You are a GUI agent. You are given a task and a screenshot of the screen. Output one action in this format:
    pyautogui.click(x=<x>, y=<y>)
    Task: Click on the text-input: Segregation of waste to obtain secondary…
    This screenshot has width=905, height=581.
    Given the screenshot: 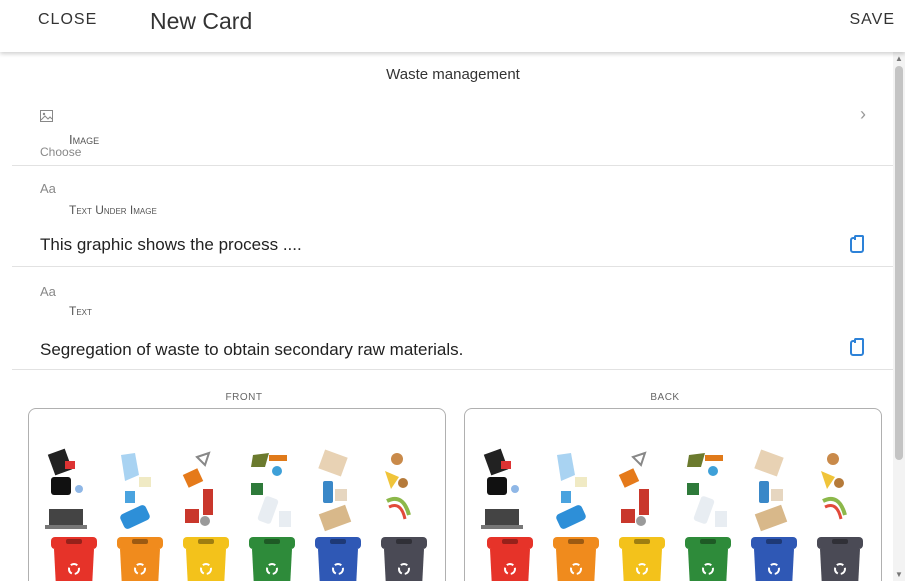 What is the action you would take?
    pyautogui.click(x=251, y=350)
    